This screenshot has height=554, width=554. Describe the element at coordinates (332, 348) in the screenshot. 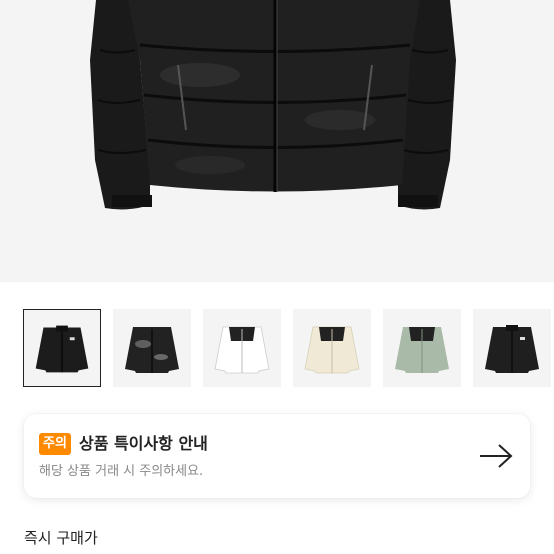

I see `thumbnail-cream` at that location.